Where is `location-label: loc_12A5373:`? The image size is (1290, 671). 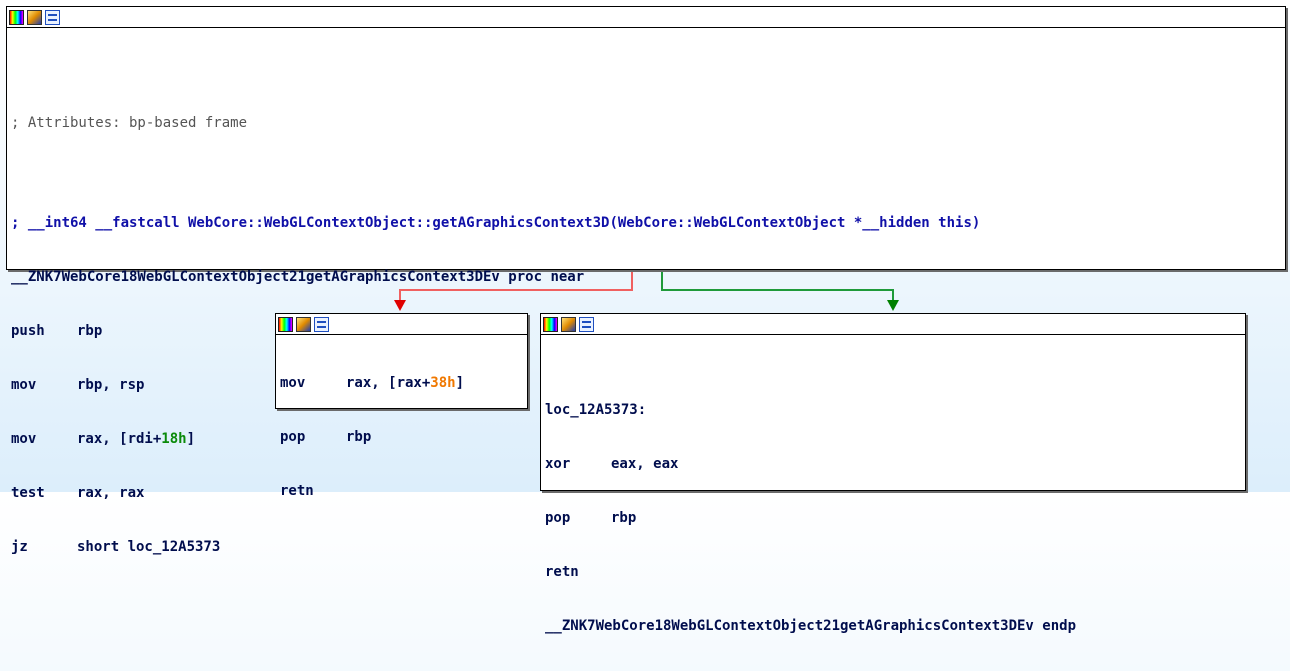 location-label: loc_12A5373: is located at coordinates (893, 410).